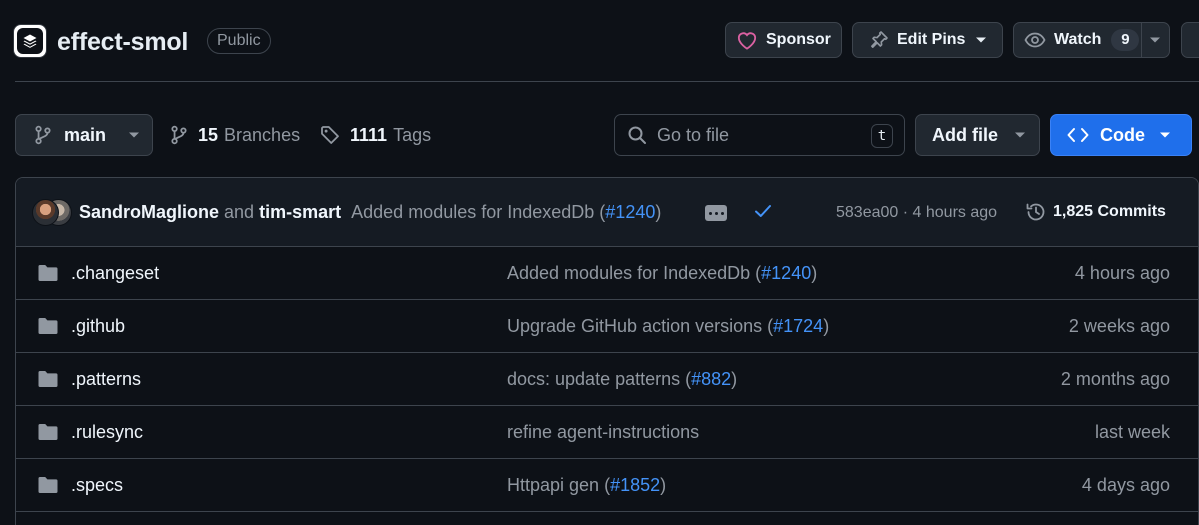 The width and height of the screenshot is (1199, 525). I want to click on file-commit-message-link: Upgrade GitHub action versions (#1724), so click(668, 326).